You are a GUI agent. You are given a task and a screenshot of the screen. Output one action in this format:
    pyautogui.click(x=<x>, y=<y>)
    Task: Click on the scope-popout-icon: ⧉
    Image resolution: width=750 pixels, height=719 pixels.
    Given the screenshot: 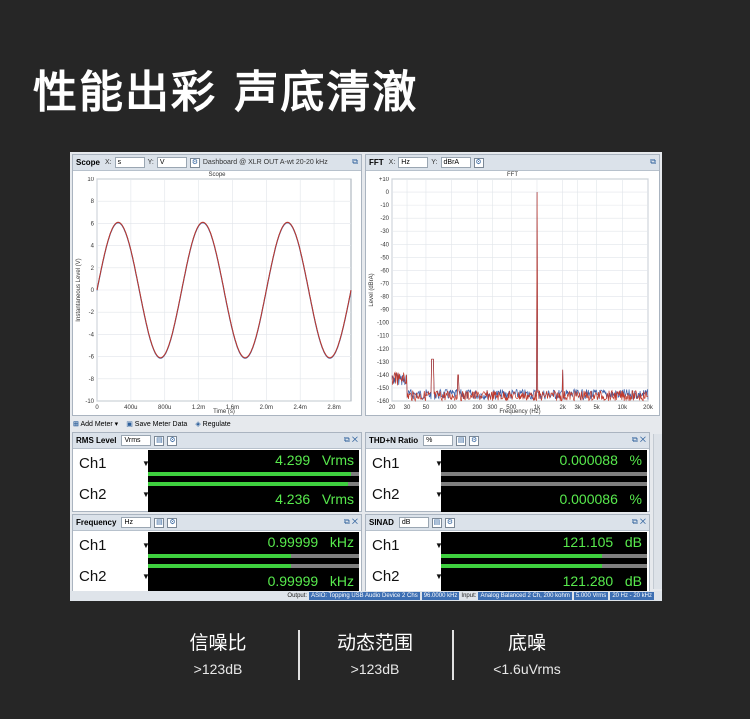 What is the action you would take?
    pyautogui.click(x=355, y=162)
    